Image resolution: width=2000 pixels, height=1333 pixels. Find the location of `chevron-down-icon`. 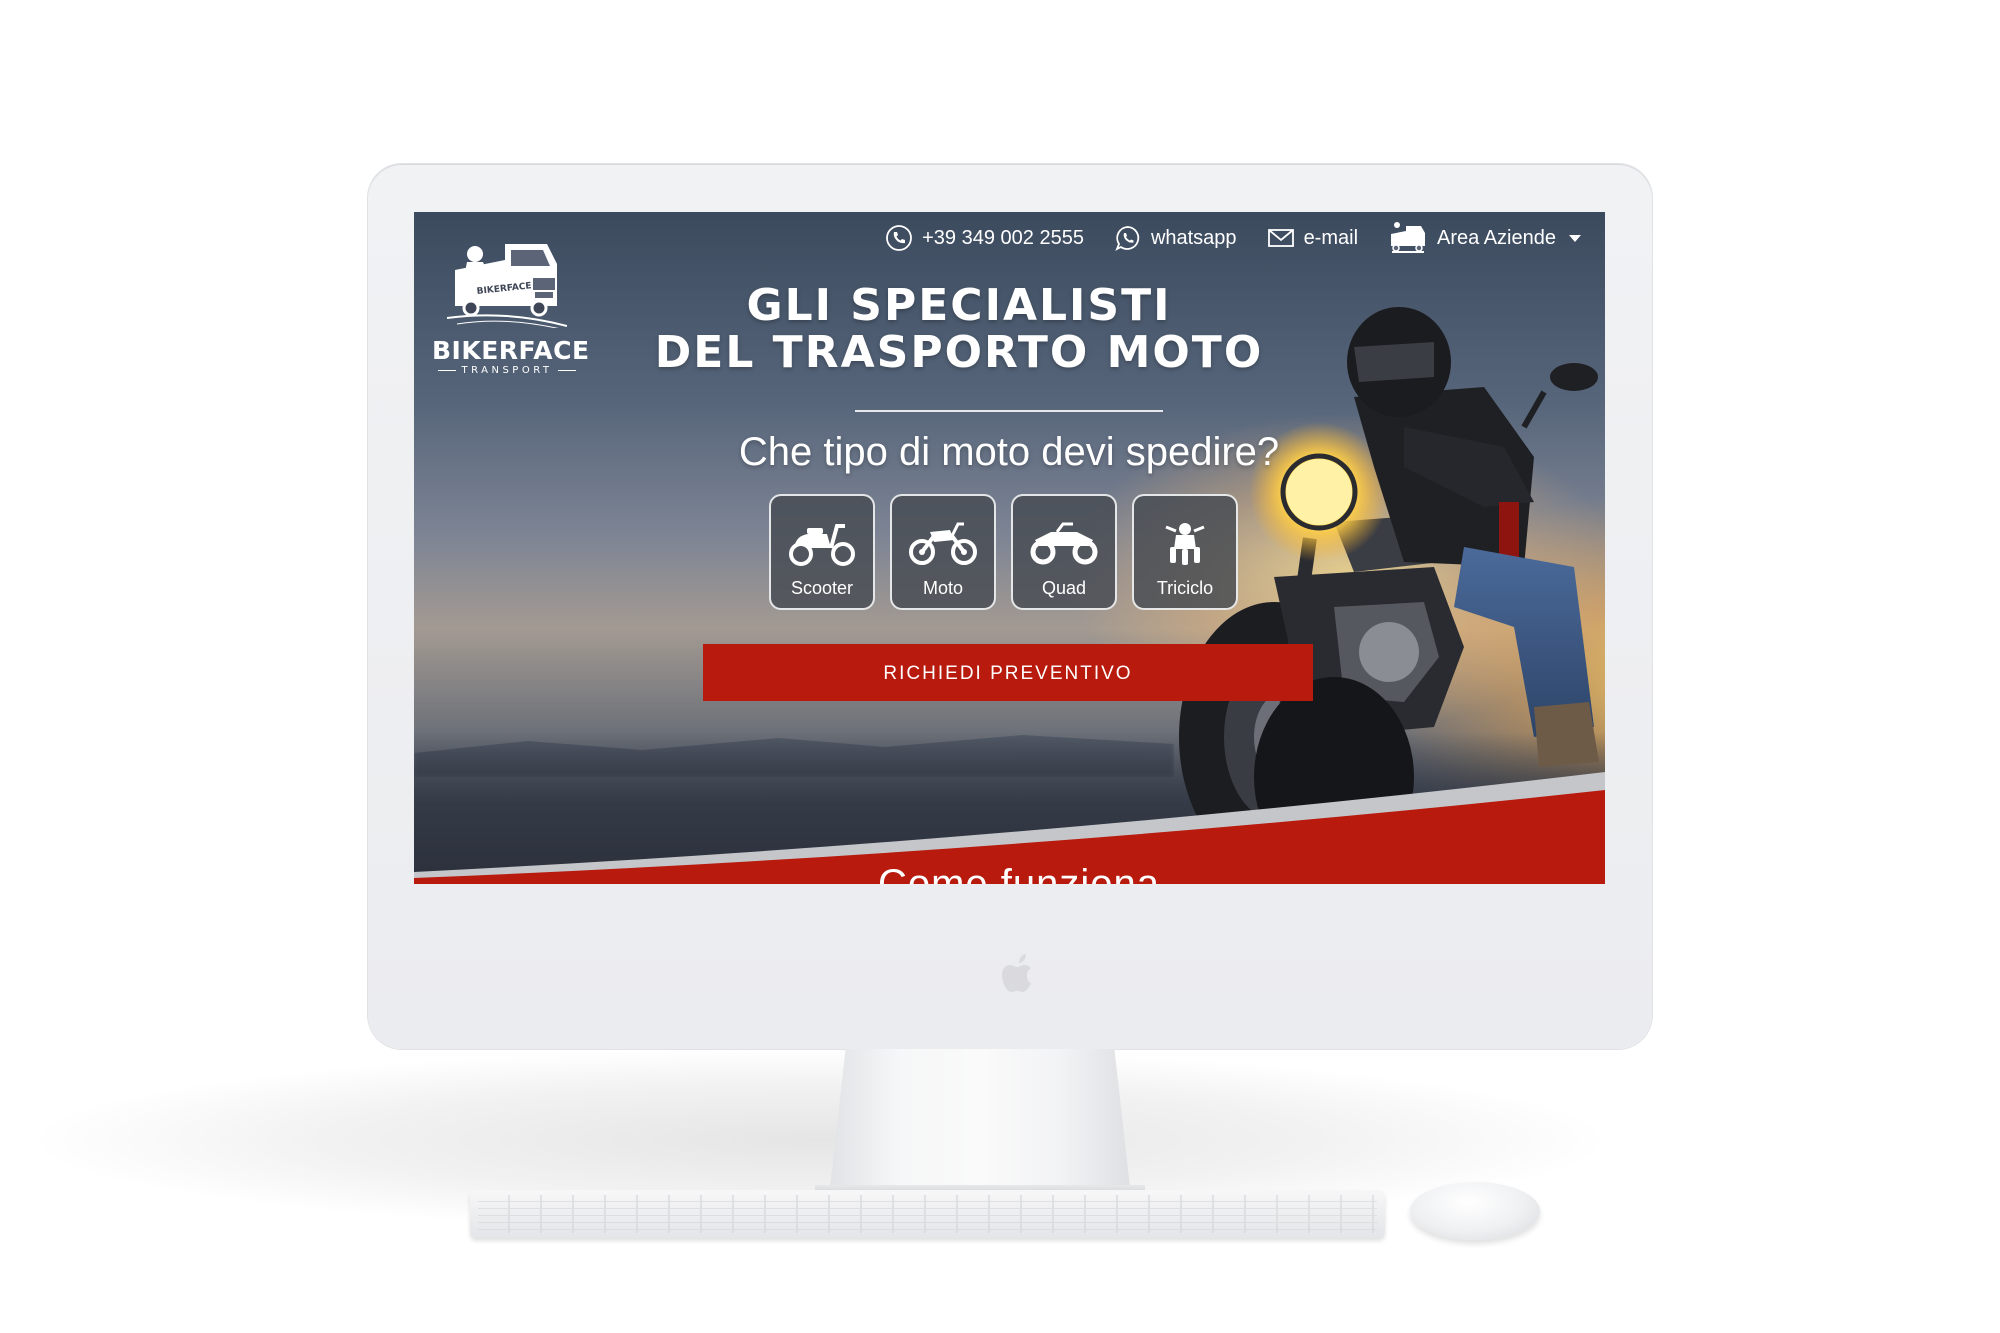

chevron-down-icon is located at coordinates (1575, 238).